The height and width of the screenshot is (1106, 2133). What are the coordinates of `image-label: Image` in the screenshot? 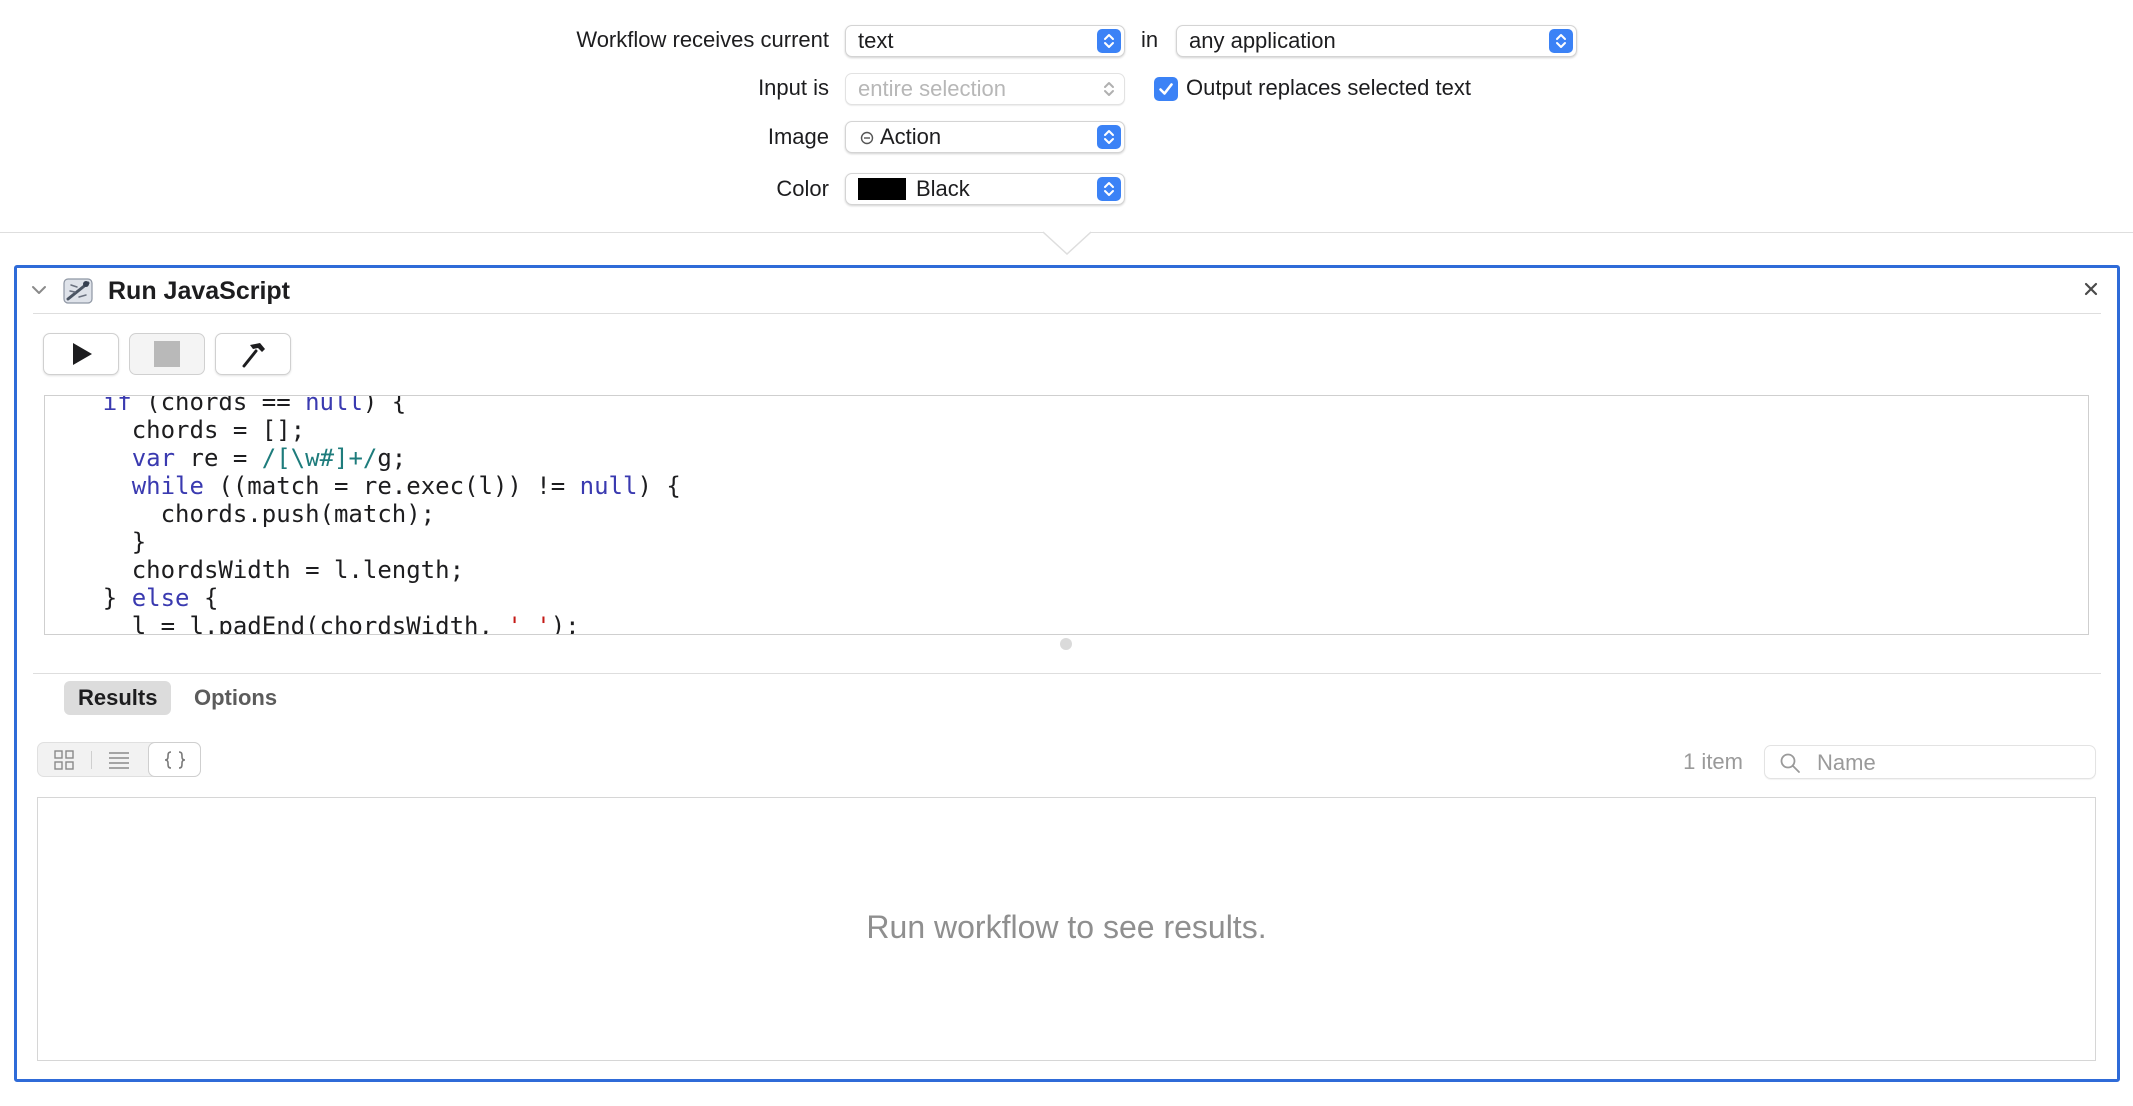 It's located at (798, 136).